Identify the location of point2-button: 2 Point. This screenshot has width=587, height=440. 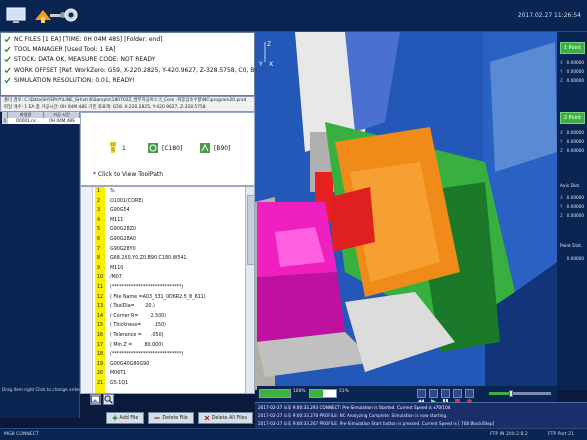
(572, 118).